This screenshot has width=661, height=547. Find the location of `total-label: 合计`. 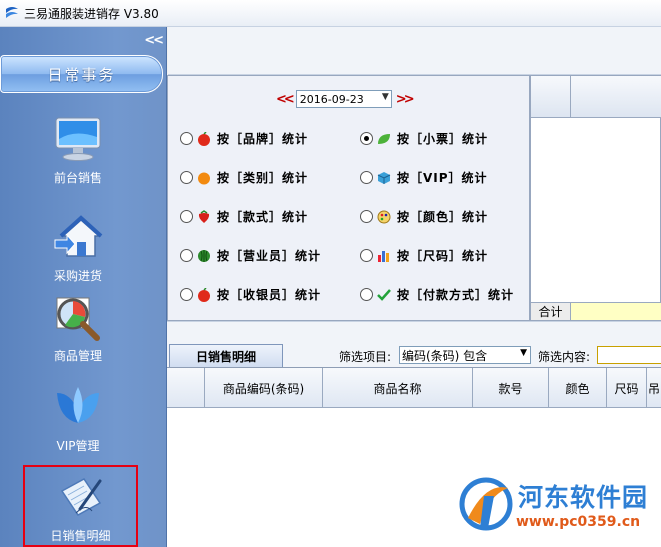

total-label: 合计 is located at coordinates (551, 311).